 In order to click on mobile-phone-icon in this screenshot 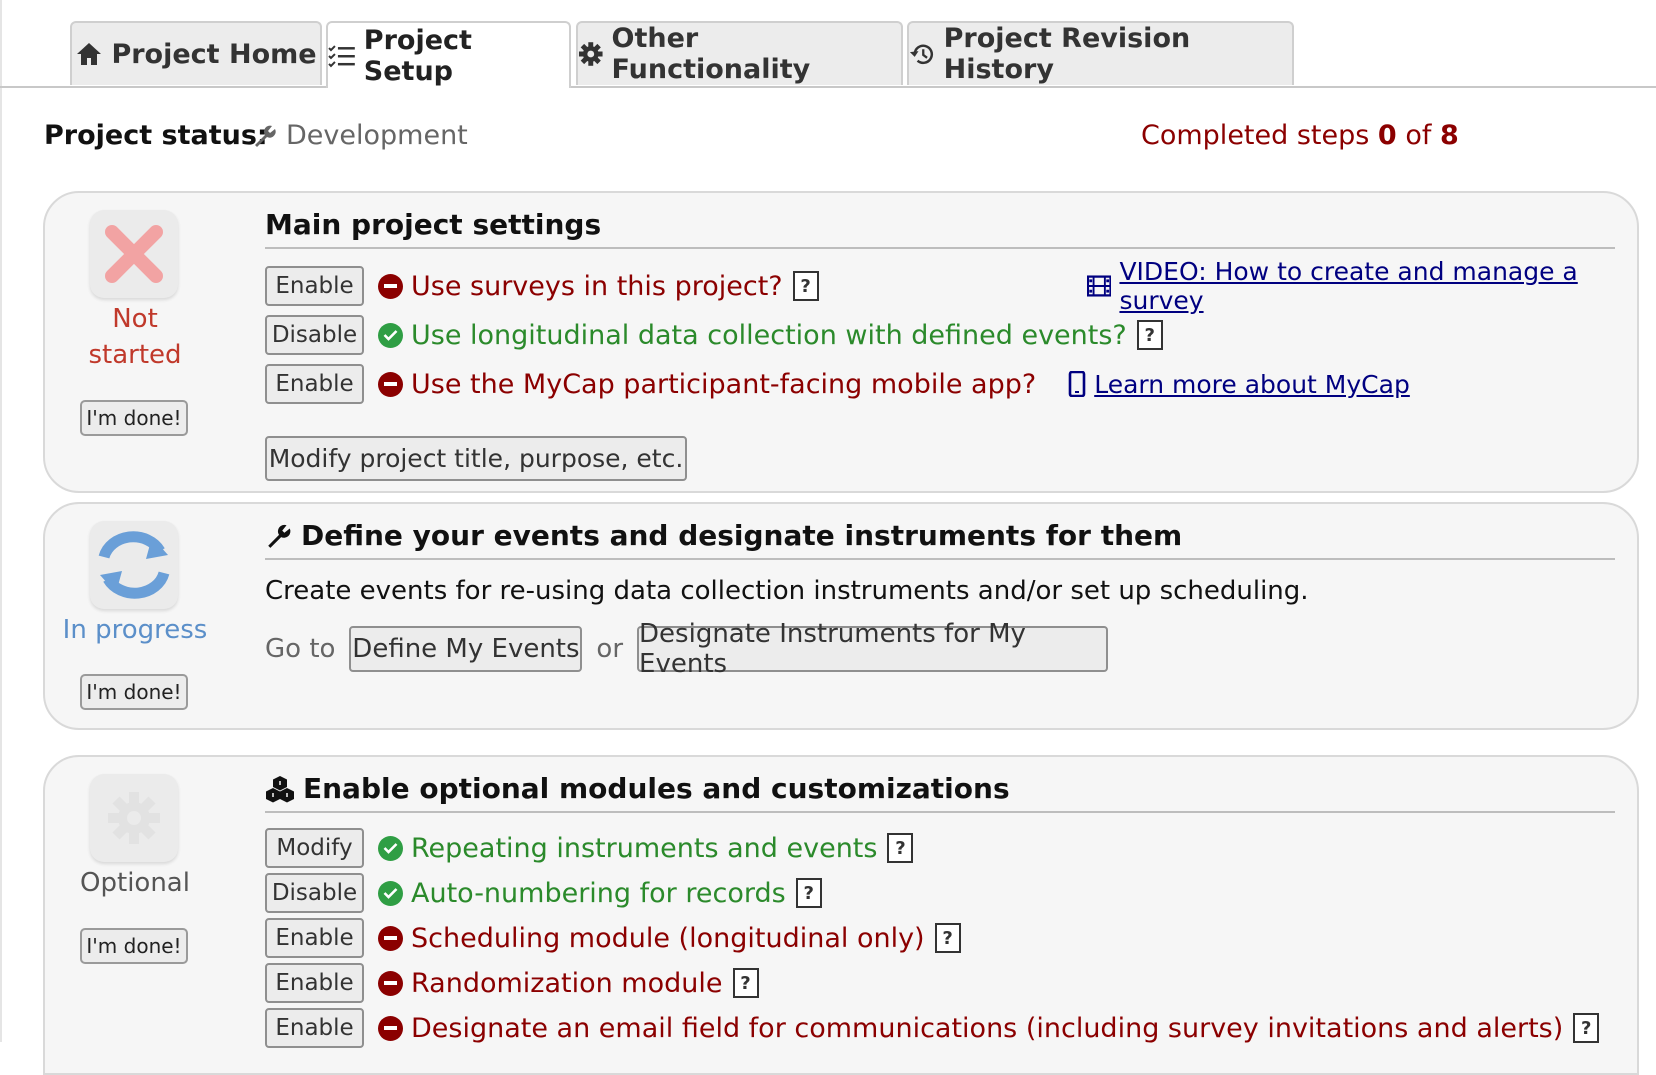, I will do `click(1077, 384)`.